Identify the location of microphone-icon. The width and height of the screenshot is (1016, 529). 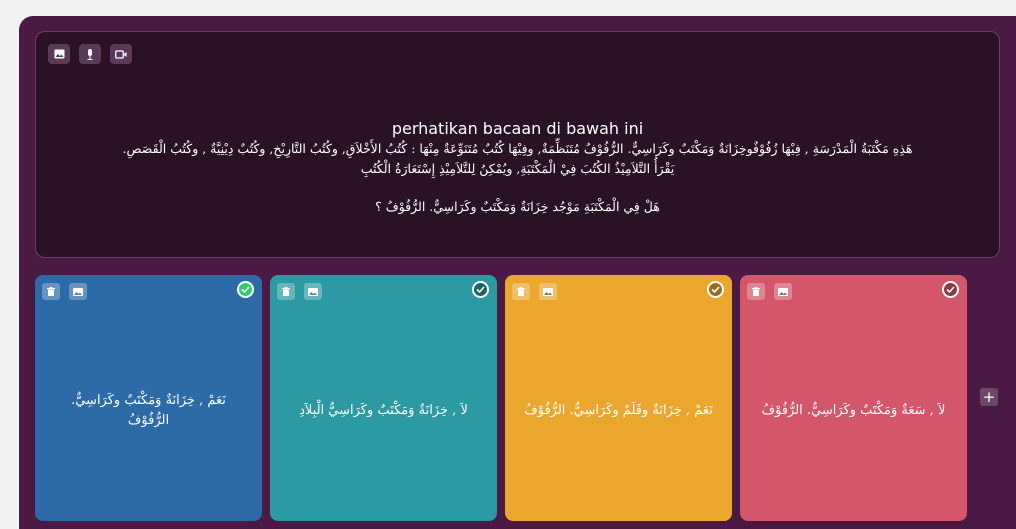
(90, 54).